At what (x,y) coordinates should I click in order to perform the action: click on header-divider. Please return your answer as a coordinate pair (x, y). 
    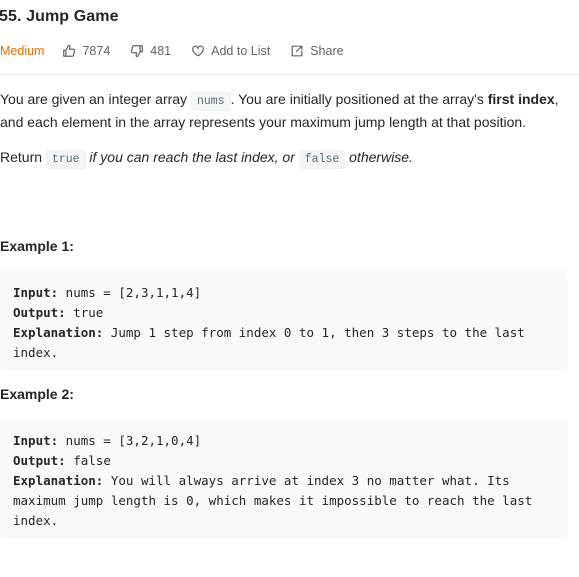
    Looking at the image, I should click on (289, 74).